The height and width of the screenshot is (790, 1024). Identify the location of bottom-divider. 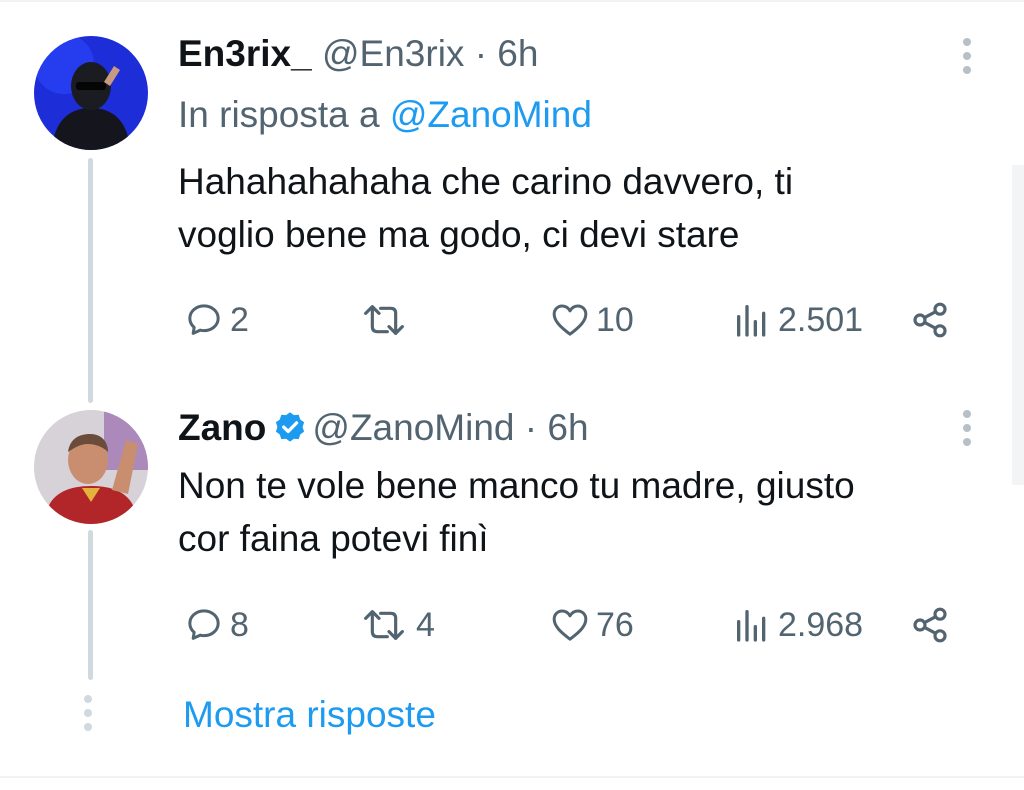
(512, 777).